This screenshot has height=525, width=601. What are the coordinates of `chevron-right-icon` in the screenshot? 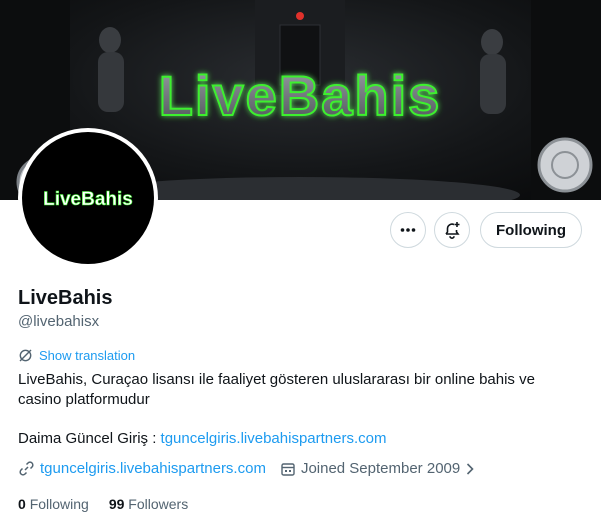 It's located at (470, 469).